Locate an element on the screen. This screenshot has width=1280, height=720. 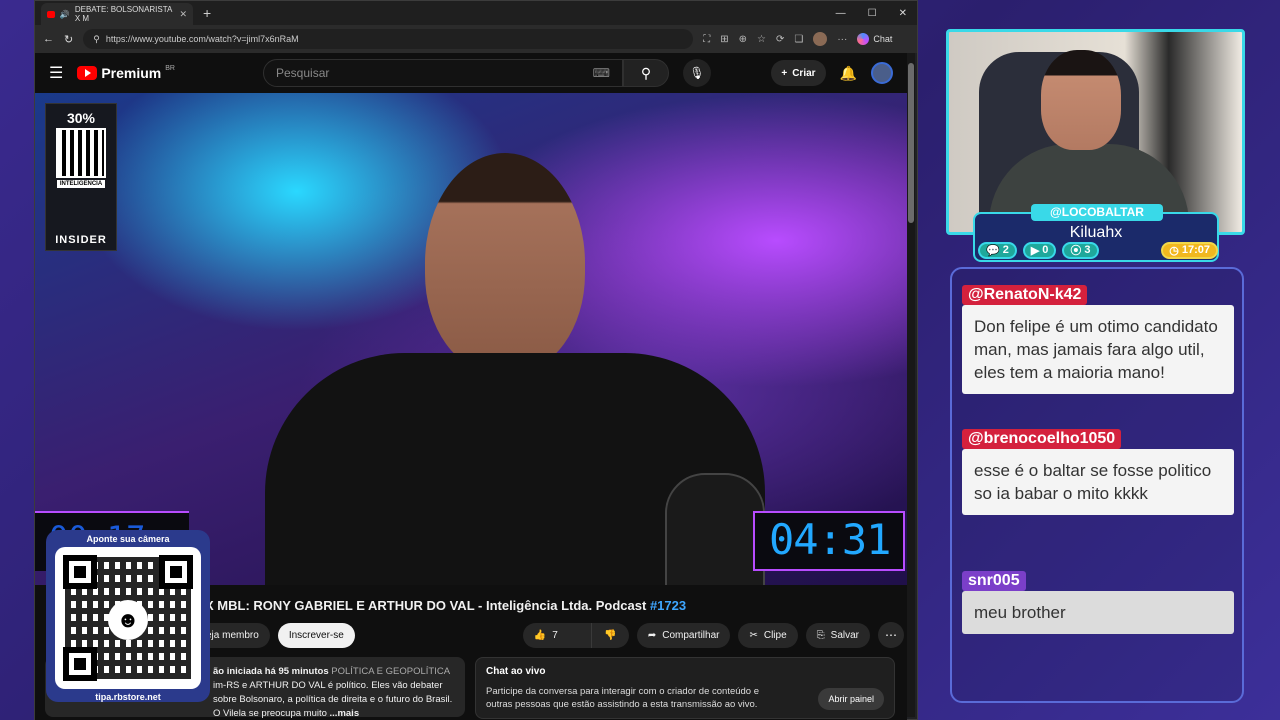
badge-icon: ⦿ is located at coordinates (1076, 251).